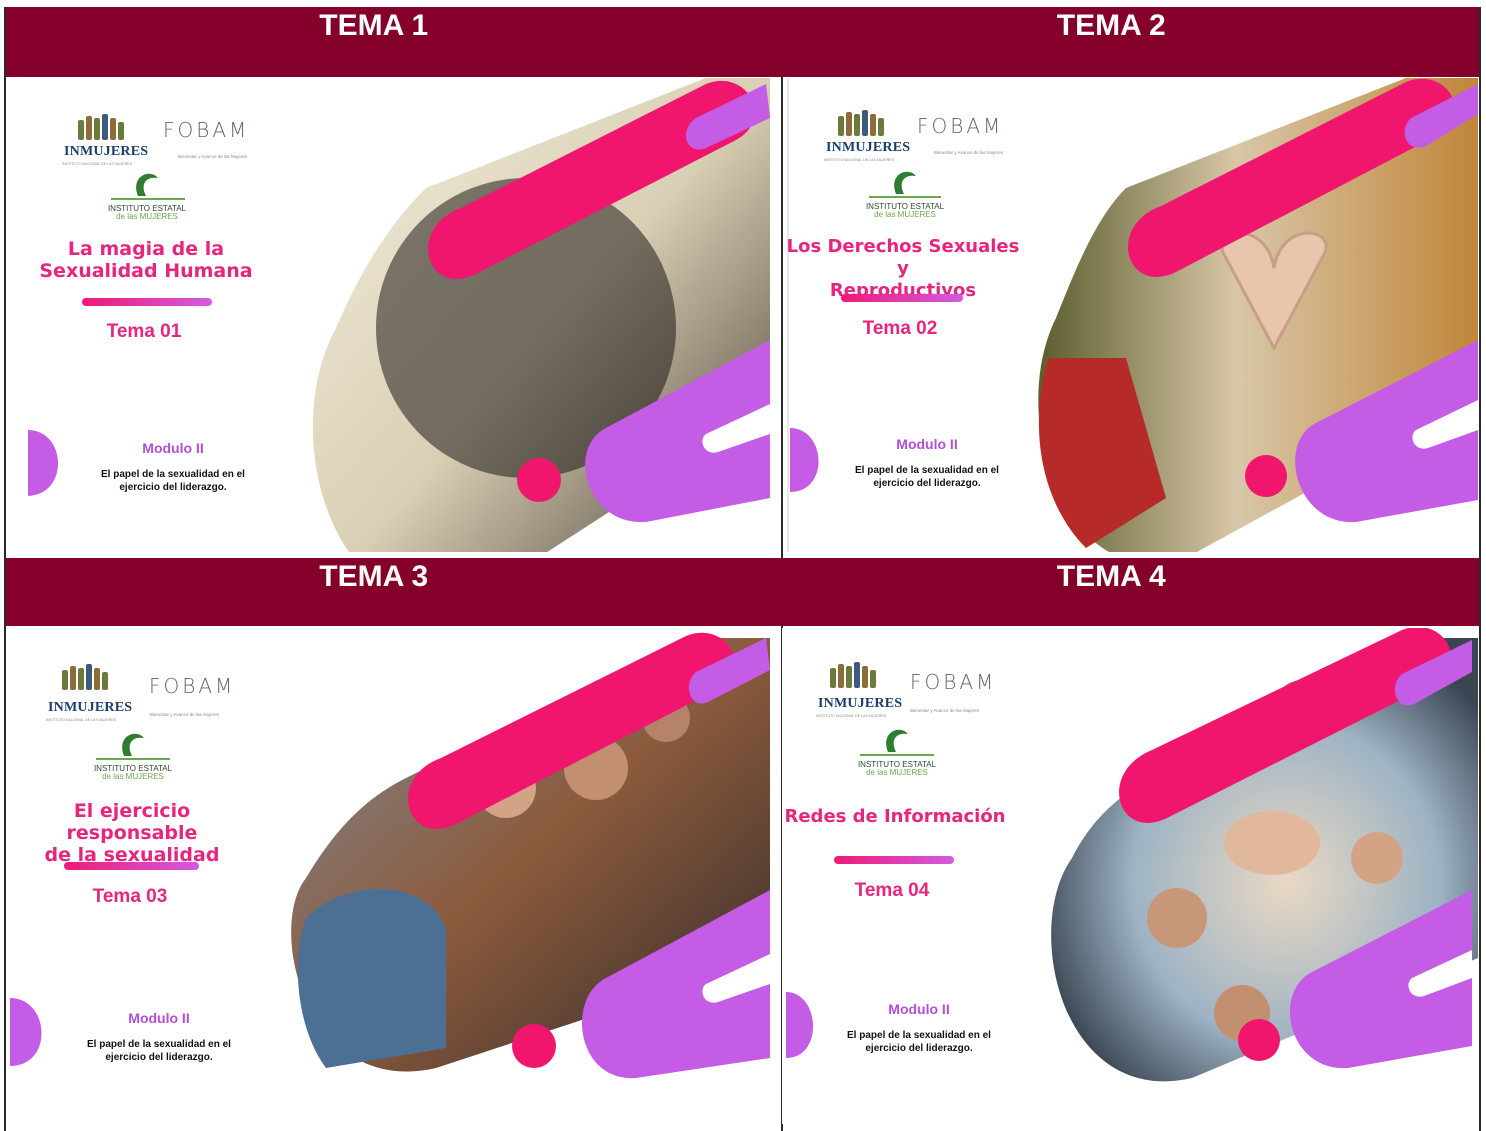  I want to click on slide-title: La magia de la Sexualidad Humana, so click(146, 260).